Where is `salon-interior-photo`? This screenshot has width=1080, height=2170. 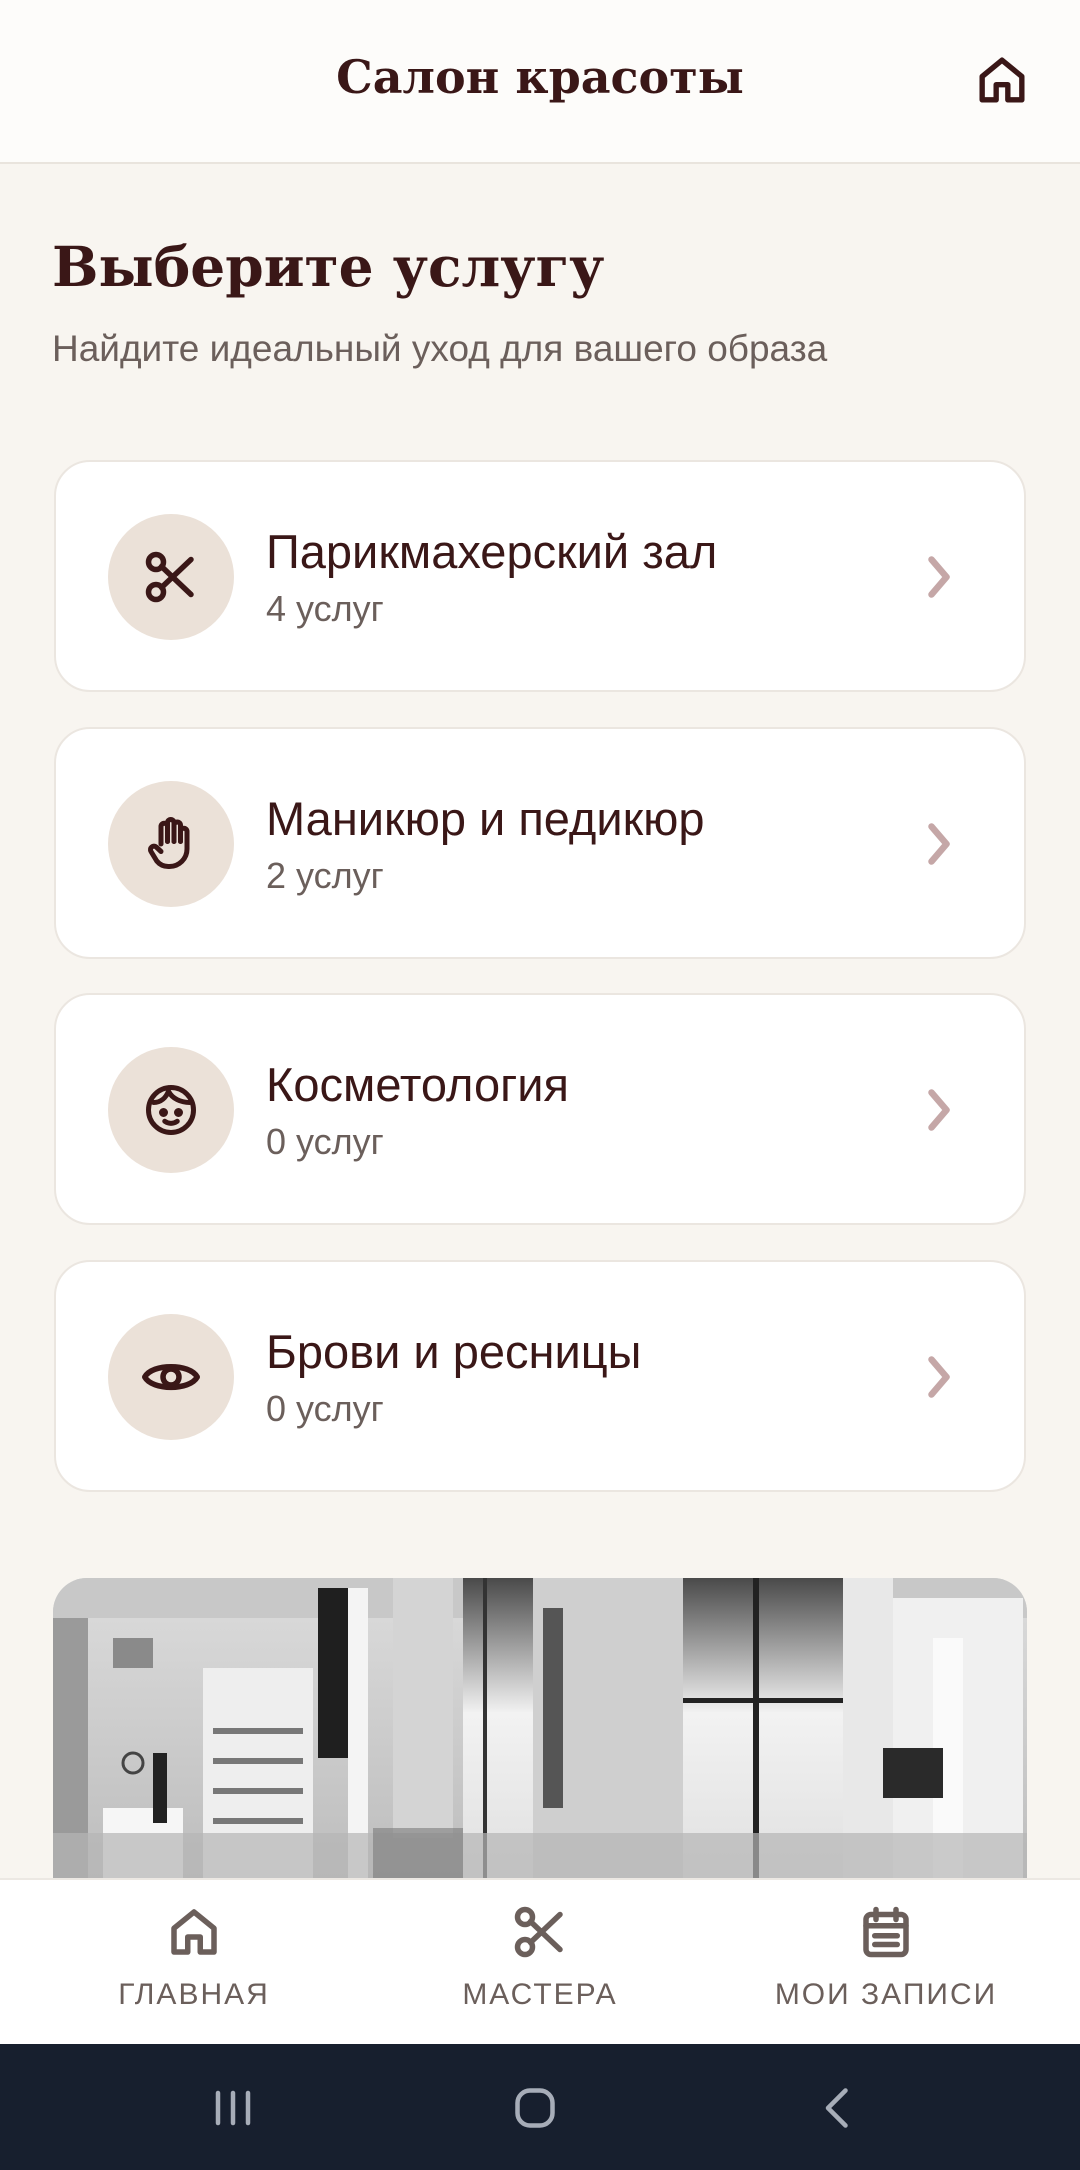 salon-interior-photo is located at coordinates (540, 1728).